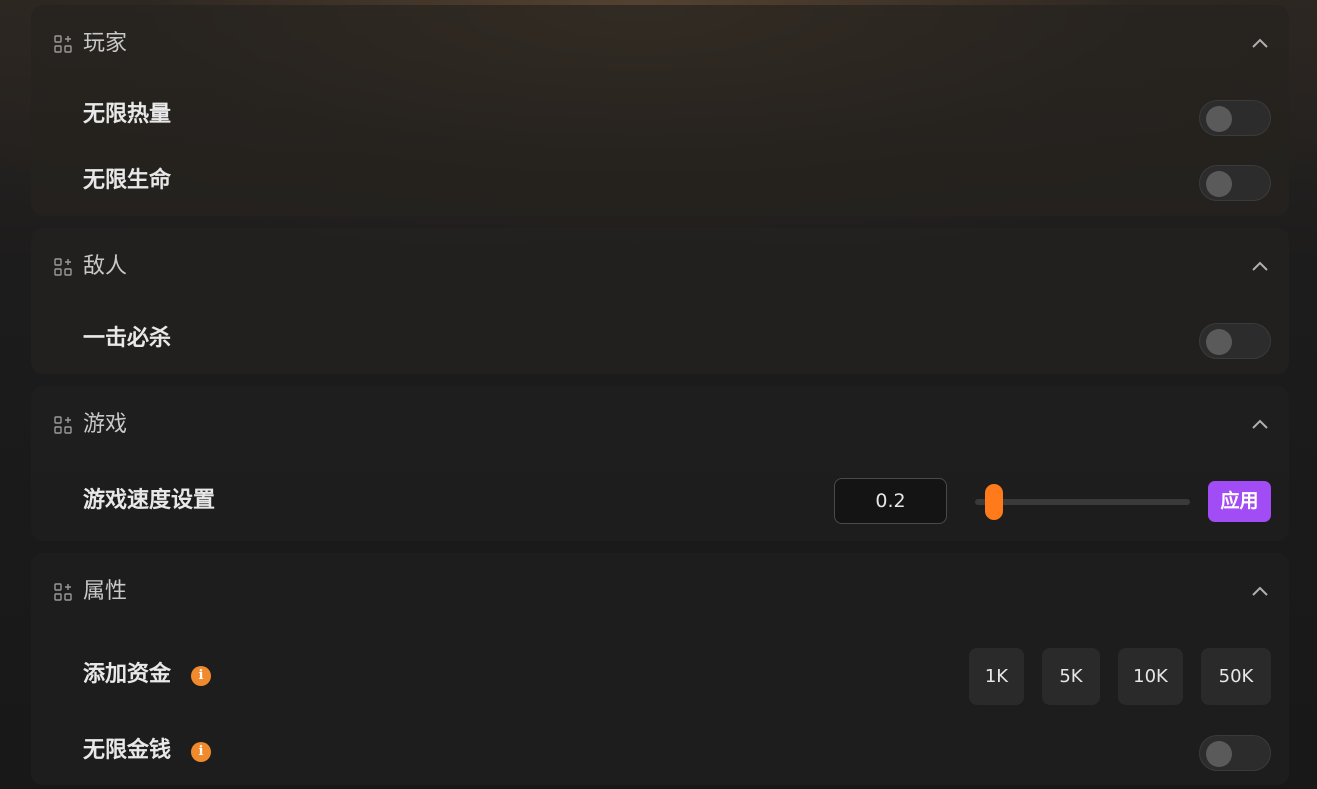 This screenshot has width=1317, height=789. Describe the element at coordinates (1235, 753) in the screenshot. I see `toggle-infinite-money` at that location.